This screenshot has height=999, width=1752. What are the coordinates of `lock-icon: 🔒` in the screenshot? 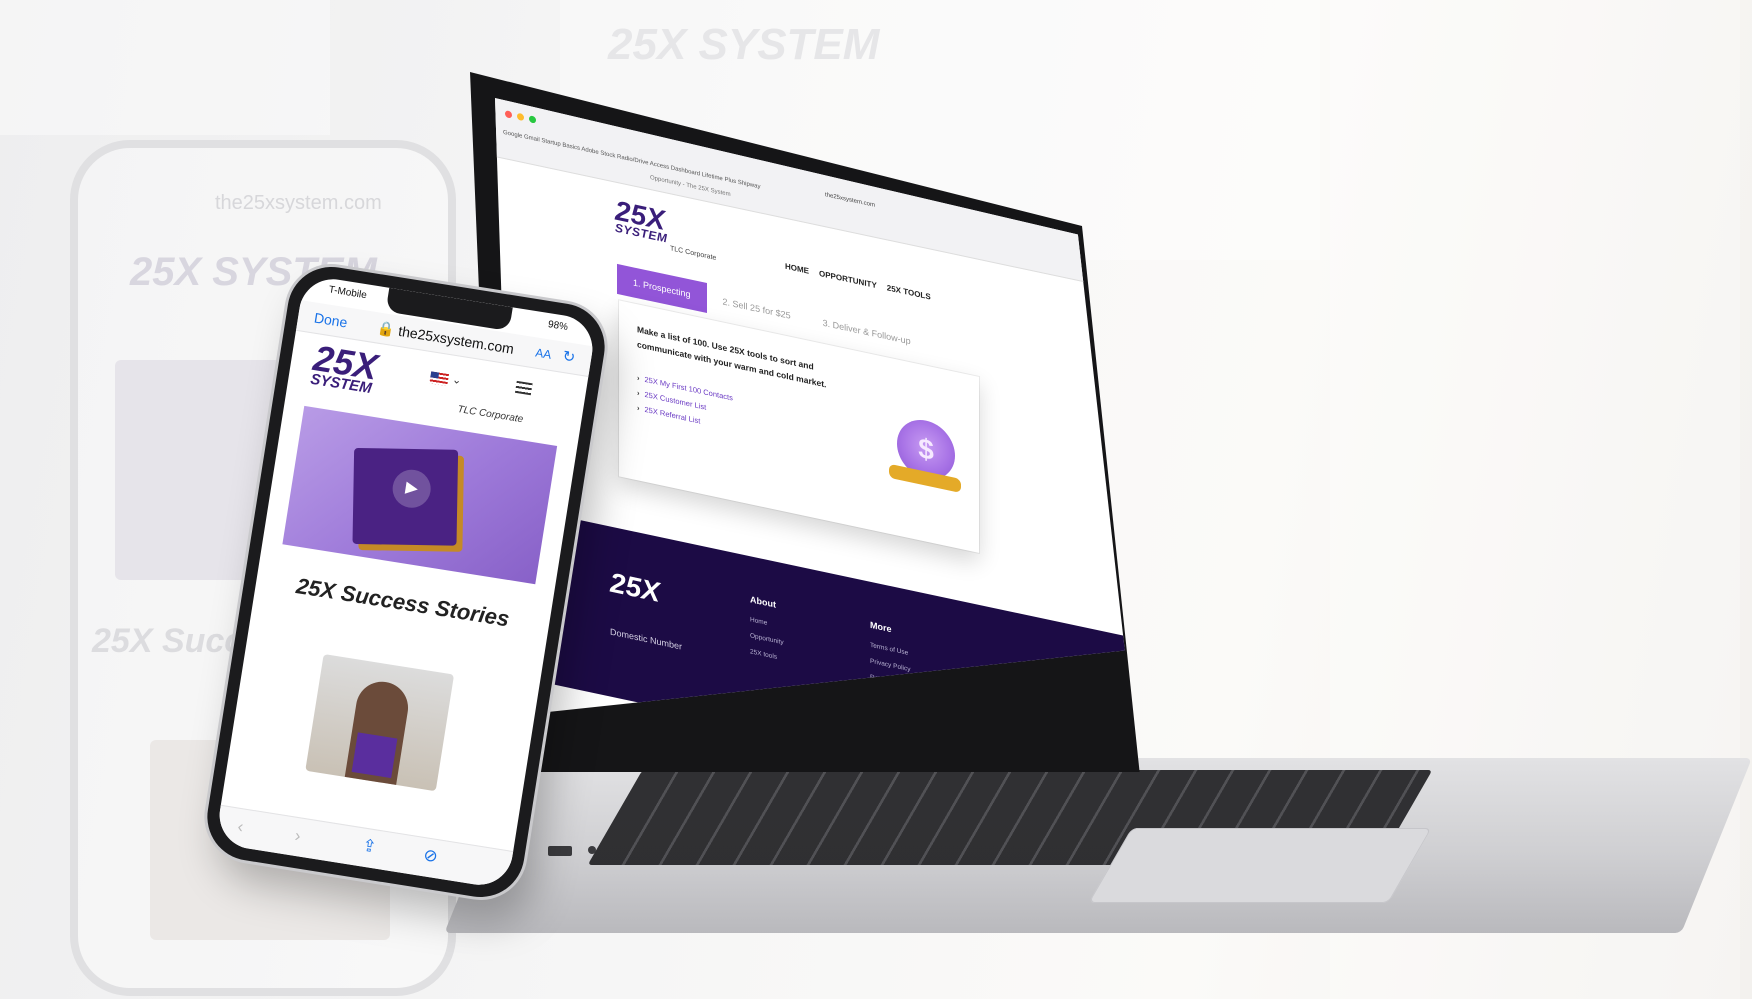 It's located at (386, 329).